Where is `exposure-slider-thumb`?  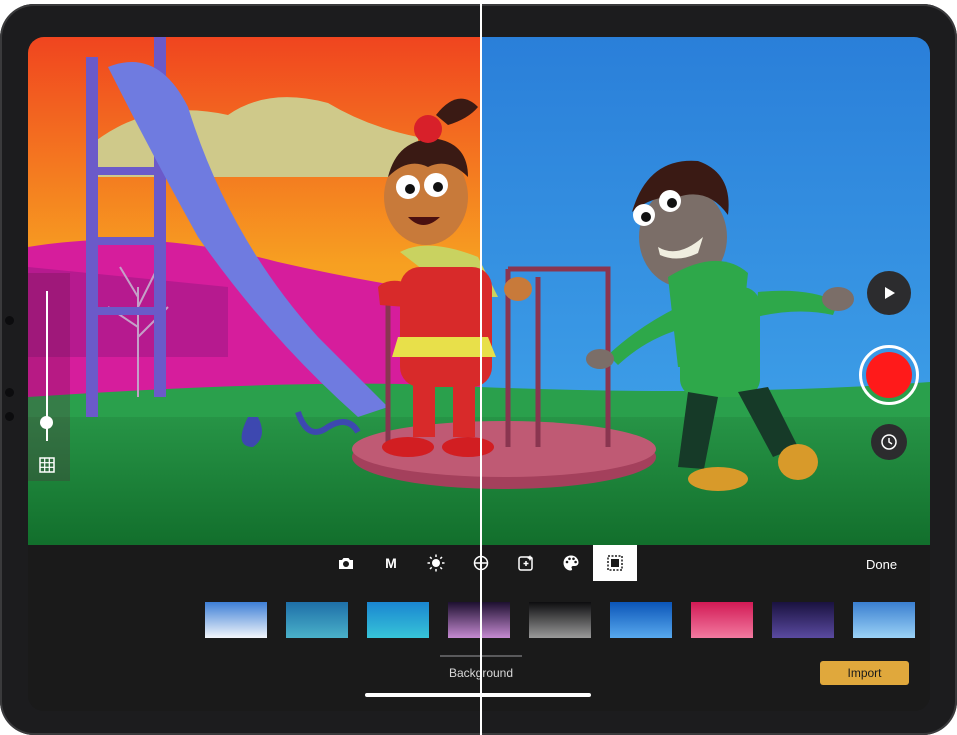 exposure-slider-thumb is located at coordinates (46, 422).